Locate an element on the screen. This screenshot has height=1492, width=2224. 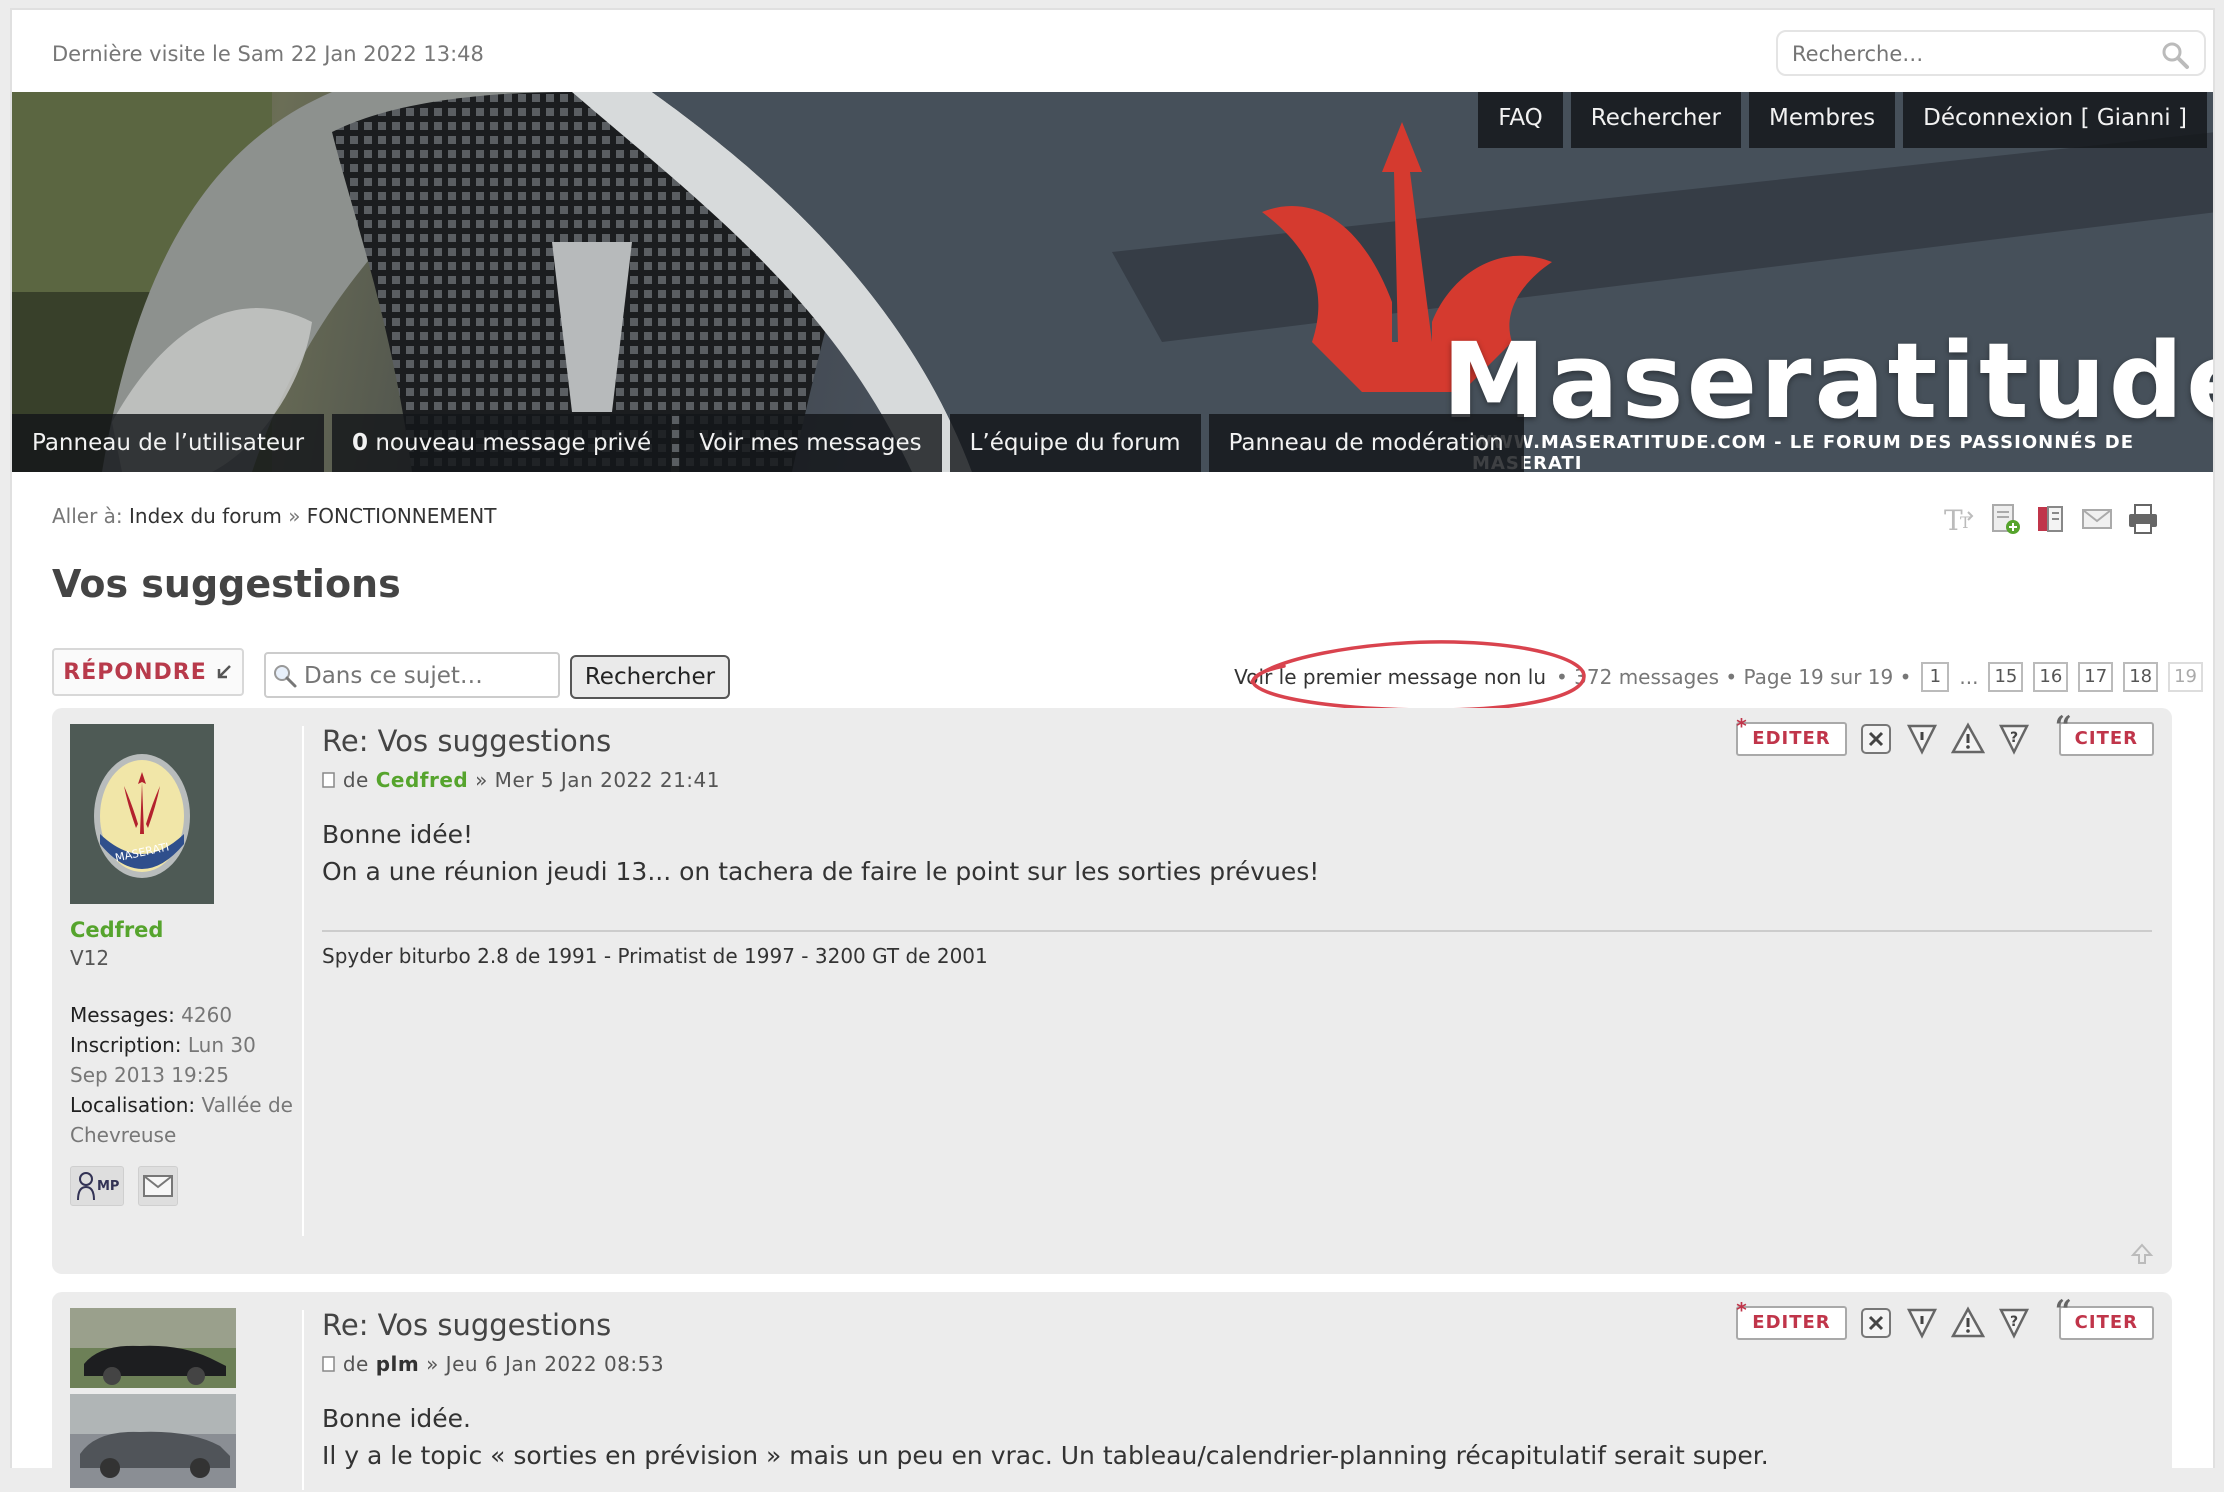
contact-buttons: MP is located at coordinates (183, 1186).